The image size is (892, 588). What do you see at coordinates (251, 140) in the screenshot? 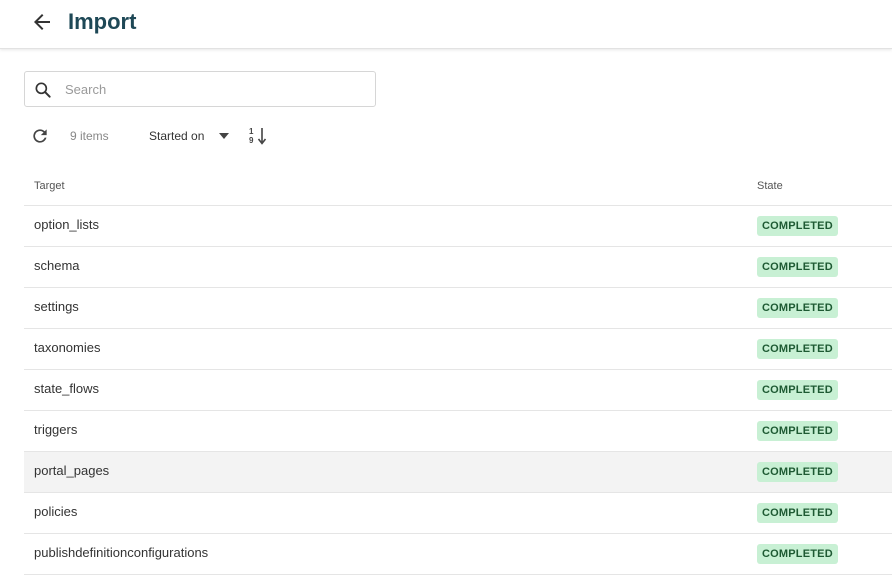
I see `svg-text: 9` at bounding box center [251, 140].